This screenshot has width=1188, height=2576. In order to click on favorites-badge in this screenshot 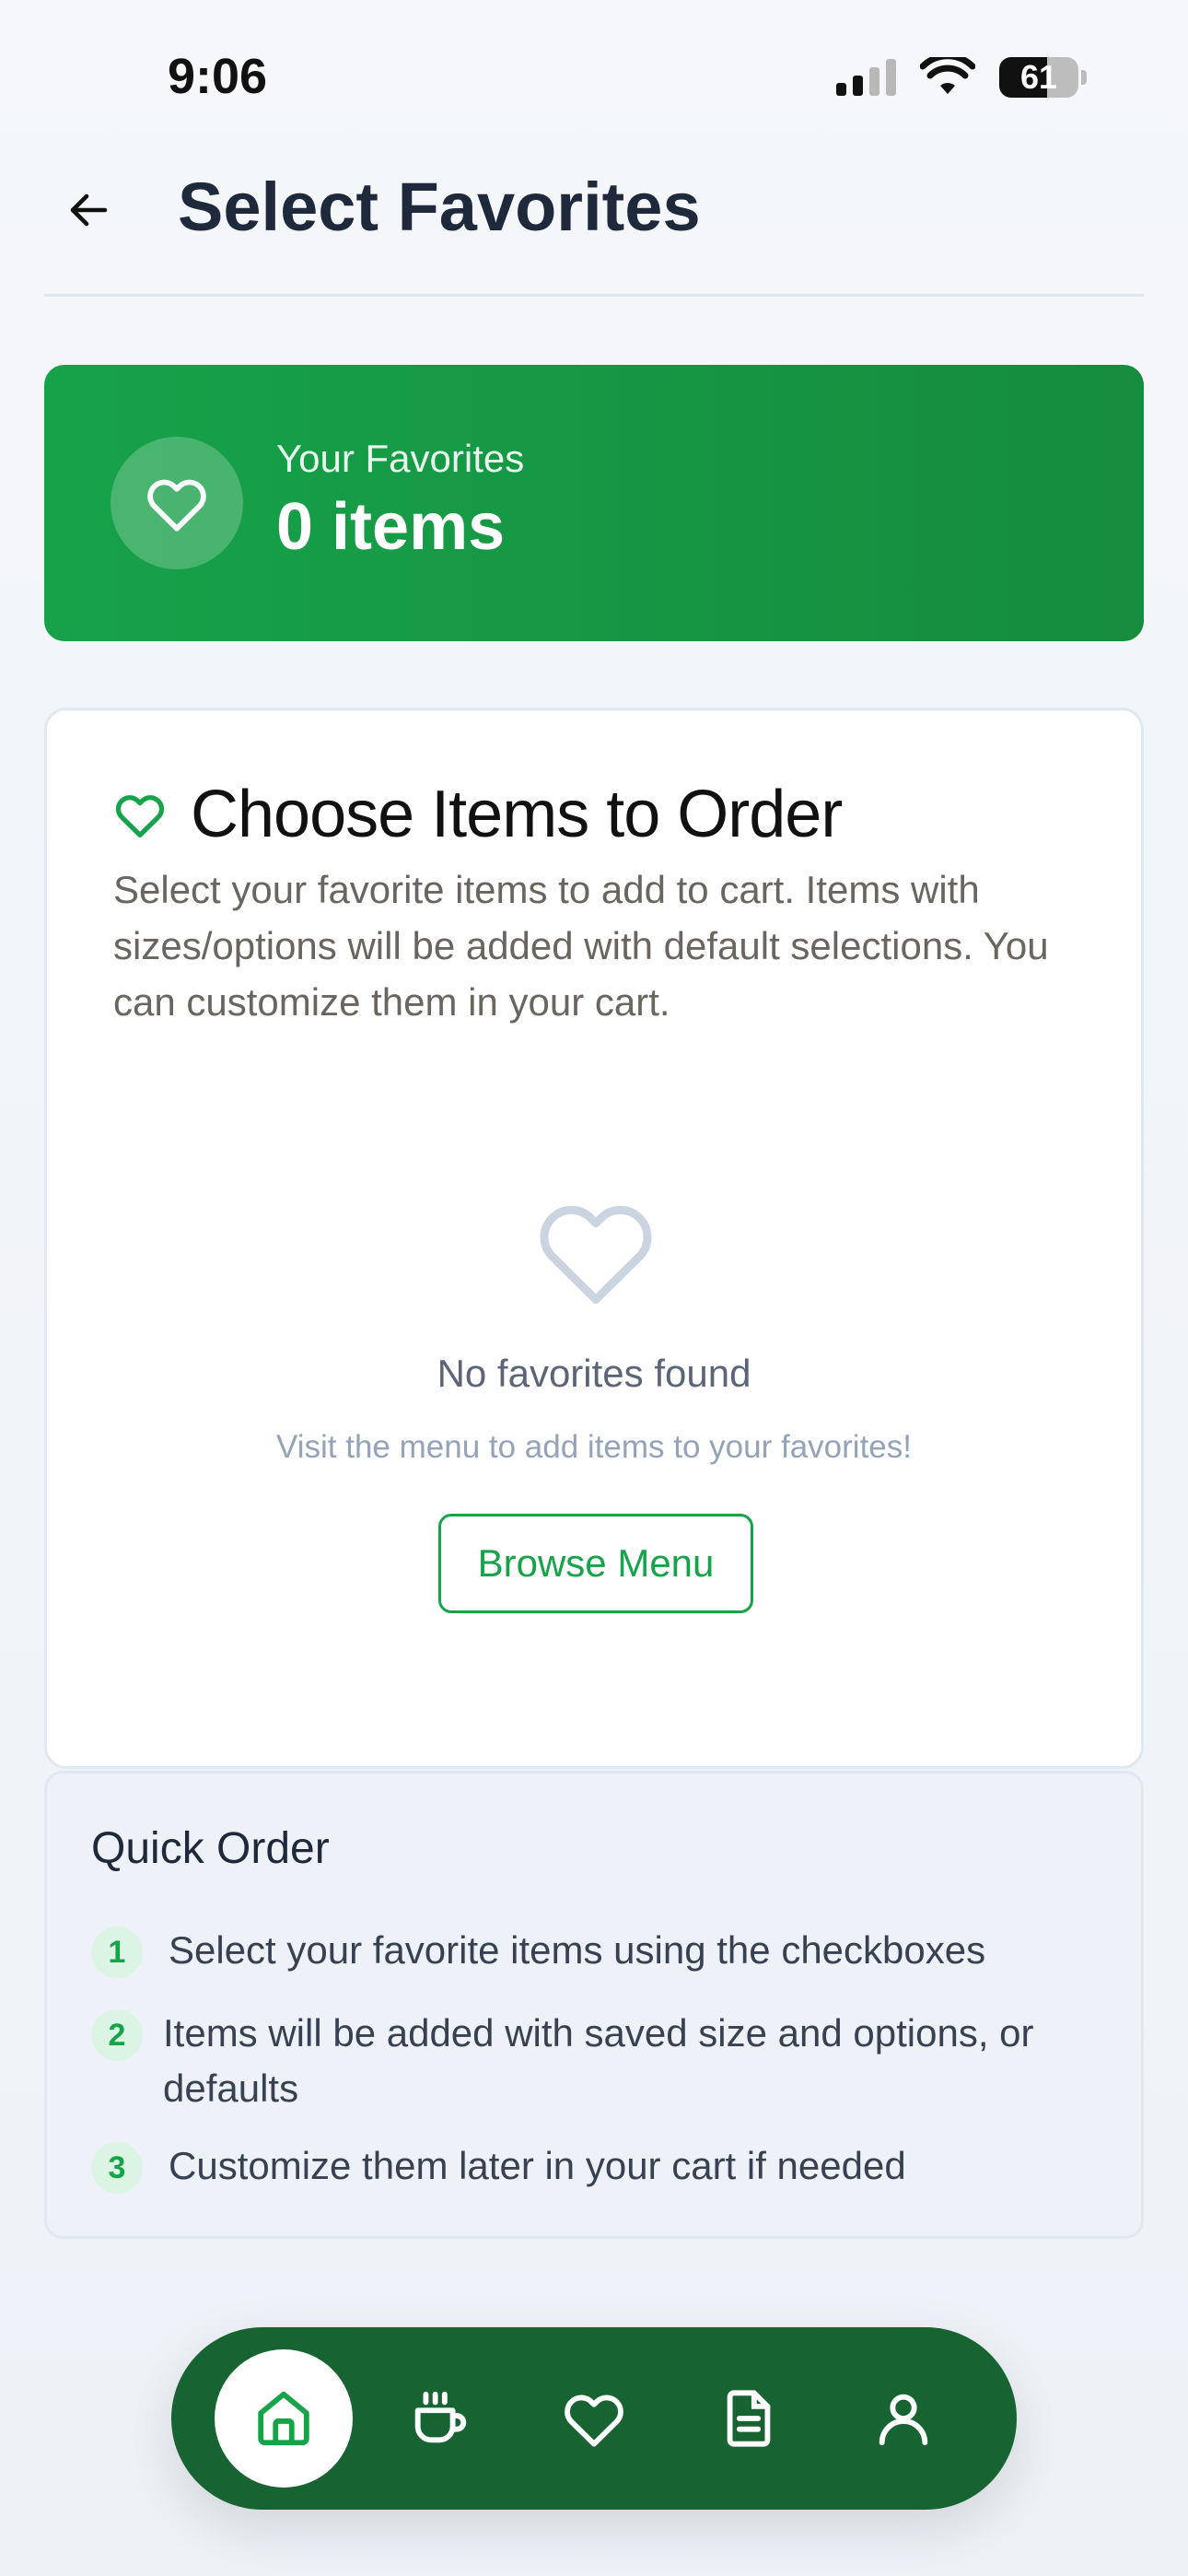, I will do `click(177, 503)`.